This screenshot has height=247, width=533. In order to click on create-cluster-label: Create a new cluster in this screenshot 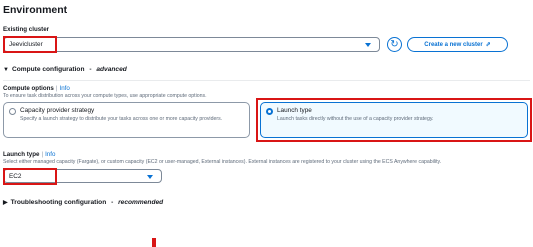, I will do `click(453, 44)`.